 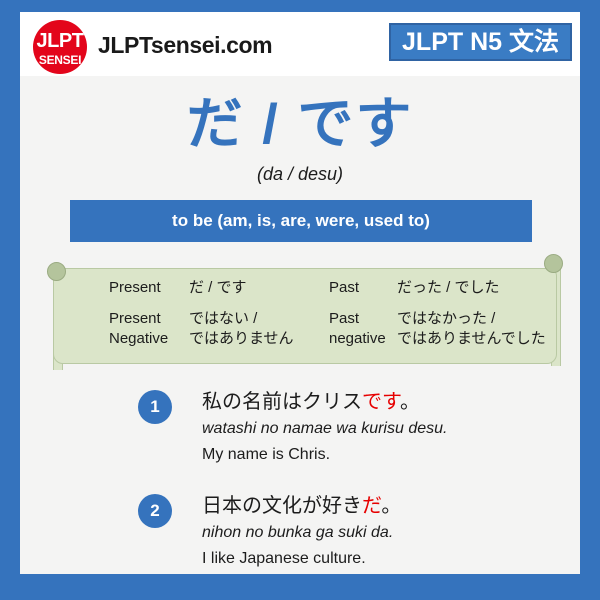 What do you see at coordinates (60, 60) in the screenshot?
I see `logo-bottom-text: SENSEI` at bounding box center [60, 60].